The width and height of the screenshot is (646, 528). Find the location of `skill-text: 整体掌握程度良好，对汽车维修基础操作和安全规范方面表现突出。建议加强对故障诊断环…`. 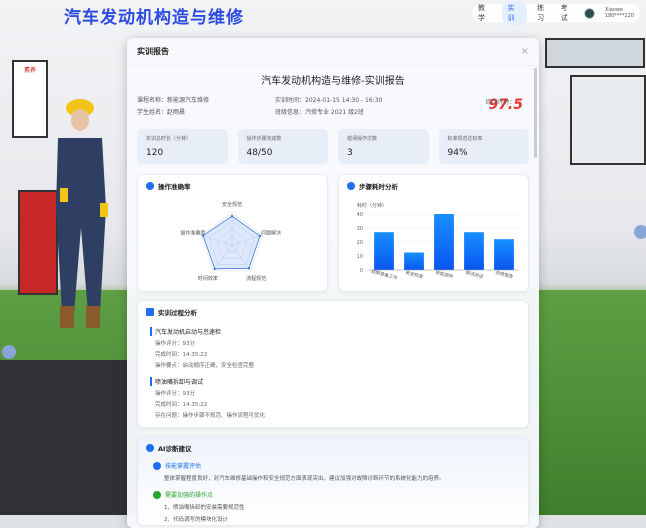

skill-text: 整体掌握程度良好，对汽车维修基础操作和安全规范方面表现突出。建议加强对故障诊断环… is located at coordinates (304, 479).